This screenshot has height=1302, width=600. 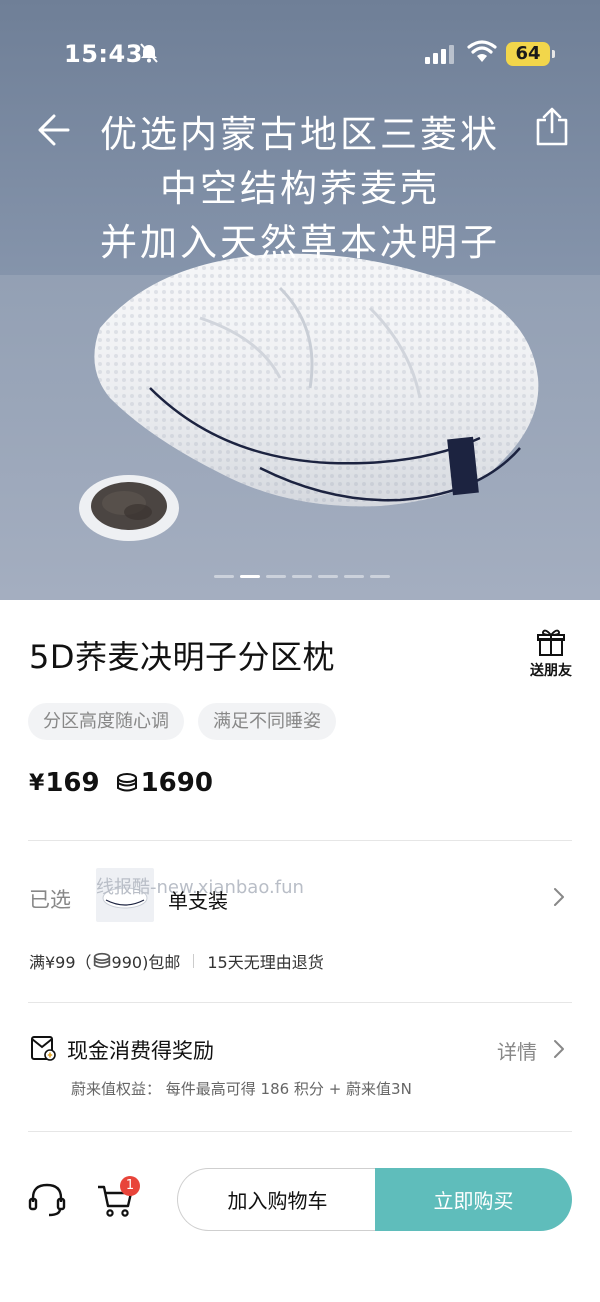 What do you see at coordinates (146, 962) in the screenshot?
I see `free-shipping-points: 990)包邮` at bounding box center [146, 962].